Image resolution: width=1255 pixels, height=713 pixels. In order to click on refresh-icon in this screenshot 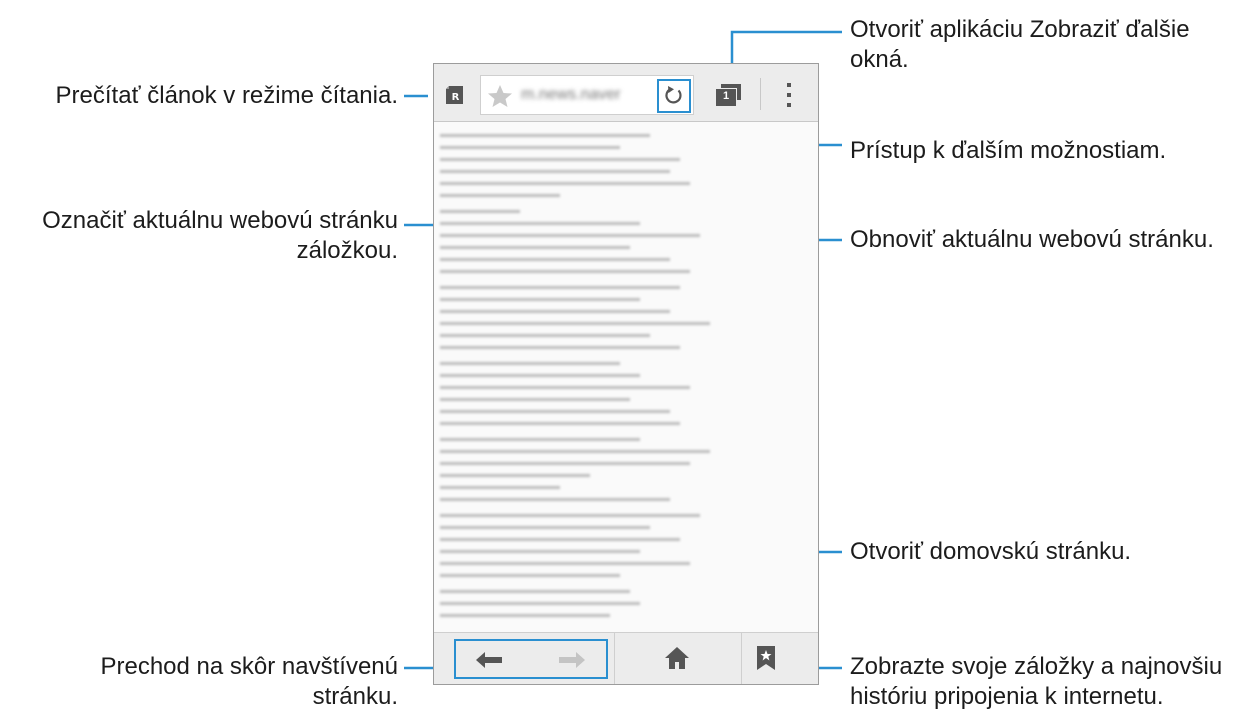, I will do `click(673, 95)`.